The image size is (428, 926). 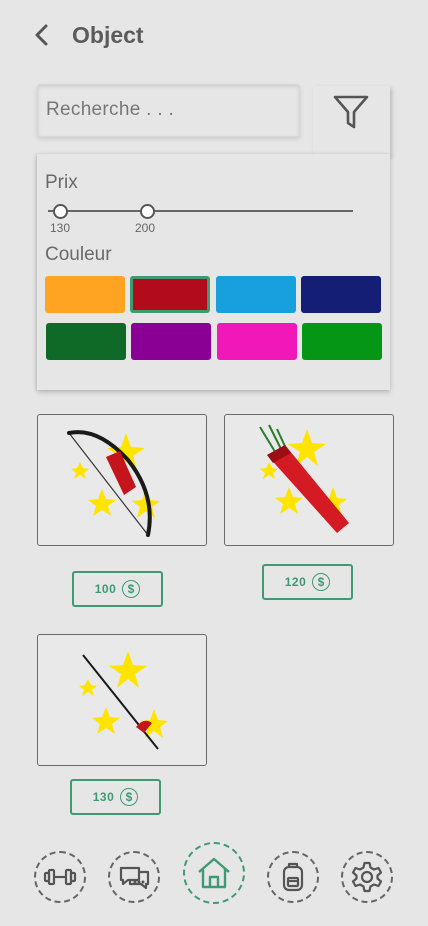 What do you see at coordinates (256, 294) in the screenshot?
I see `color-swatch-blue` at bounding box center [256, 294].